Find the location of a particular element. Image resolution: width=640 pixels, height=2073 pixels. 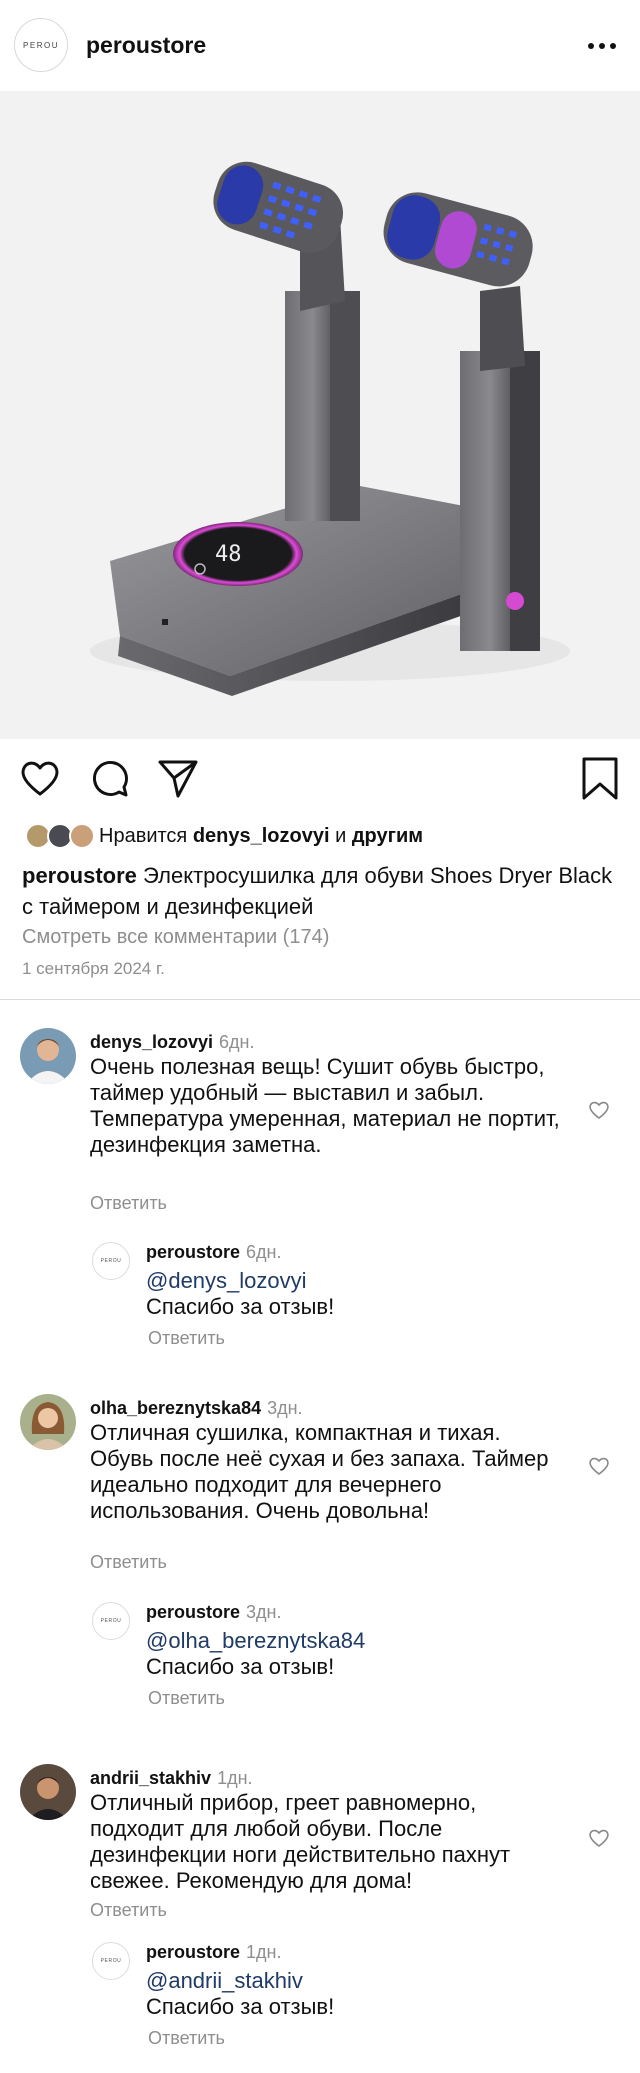

reply-text: @andrii_stakhiv Спасибо за отзыв! is located at coordinates (356, 1994).